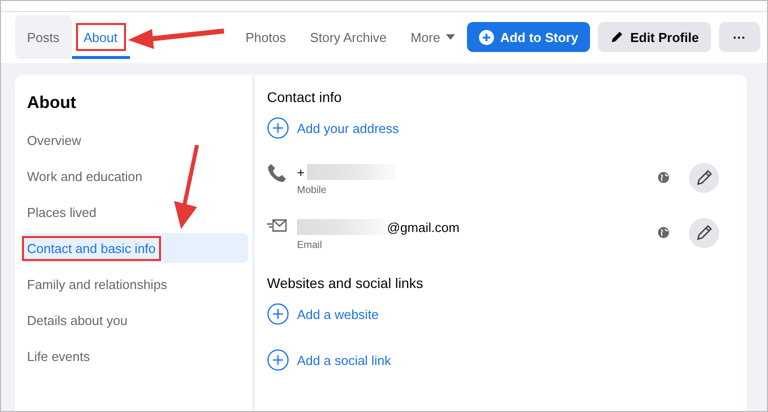 This screenshot has width=768, height=412. I want to click on sidebar-item: Life events, so click(134, 356).